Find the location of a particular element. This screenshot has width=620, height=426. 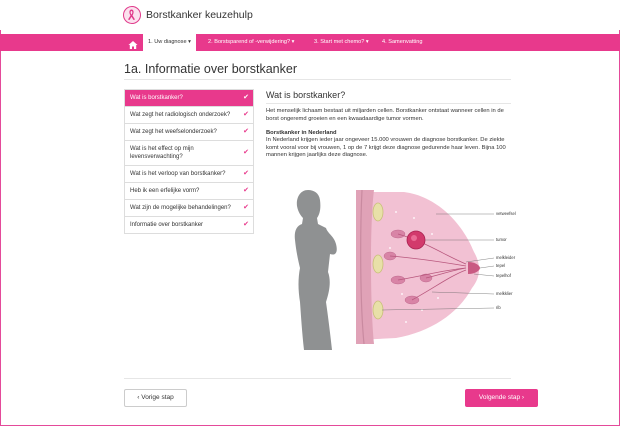

chevron-right-icon: › is located at coordinates (522, 397).